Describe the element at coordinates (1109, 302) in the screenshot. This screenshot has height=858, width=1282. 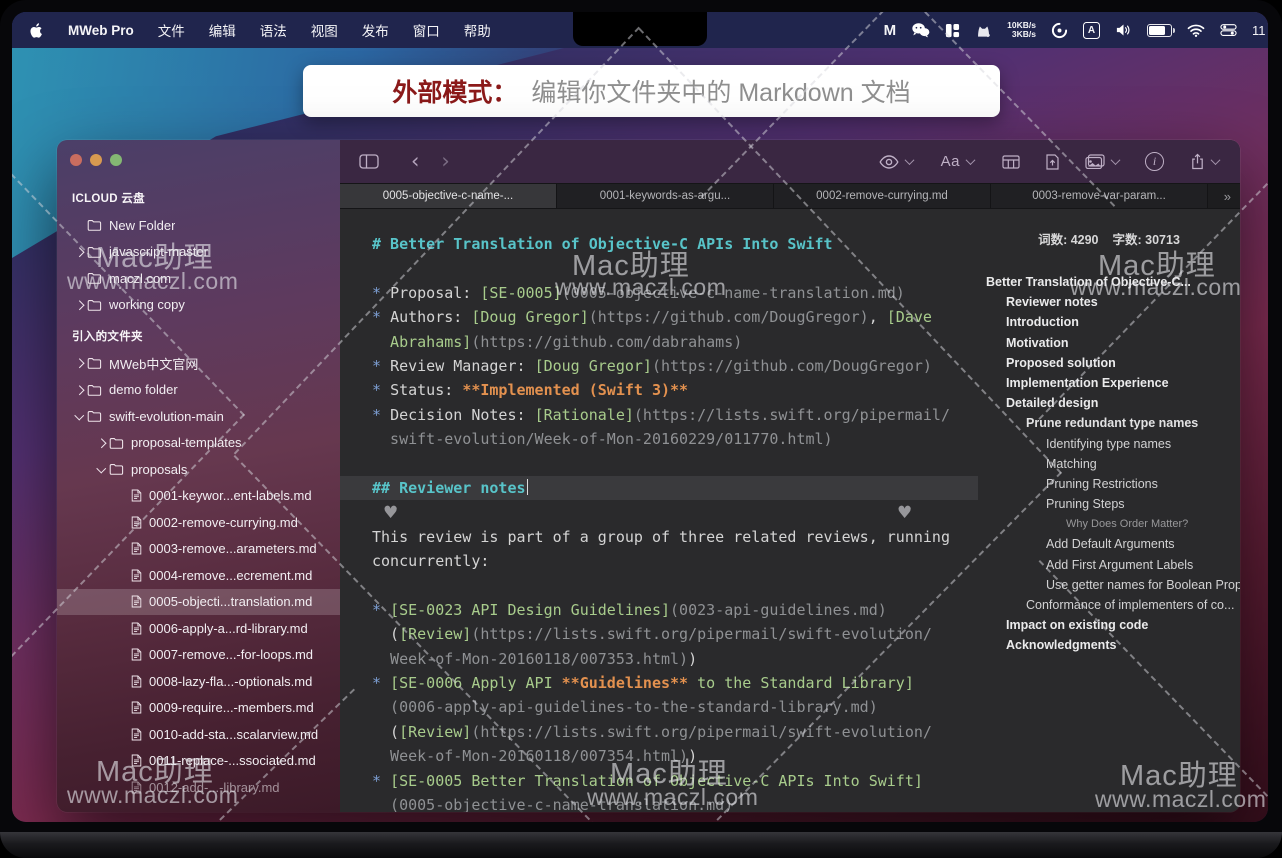
I see `outline-item: Reviewer notes` at that location.